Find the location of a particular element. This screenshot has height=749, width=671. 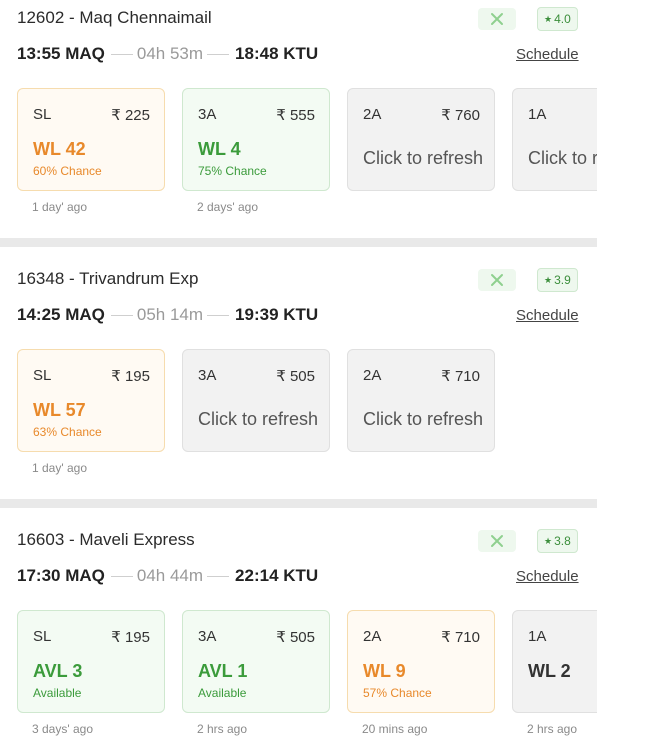

train-number: 12602 is located at coordinates (41, 17).